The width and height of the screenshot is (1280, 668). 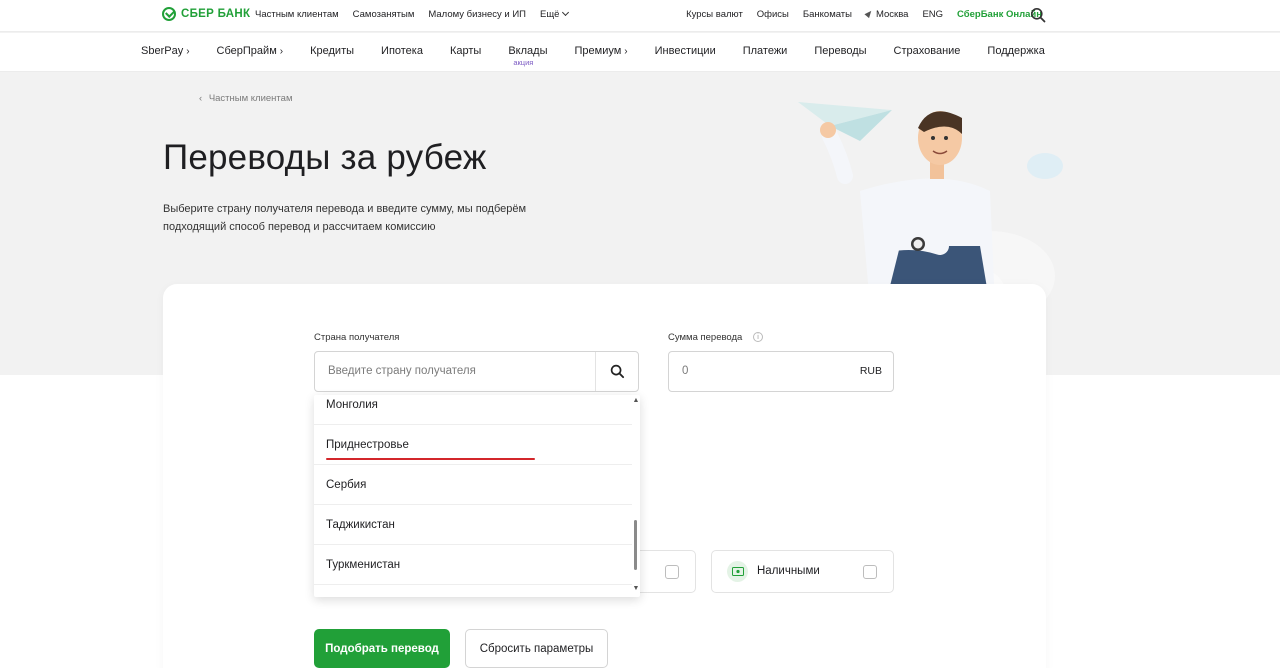 What do you see at coordinates (765, 51) in the screenshot?
I see `nav-payments: Платежи` at bounding box center [765, 51].